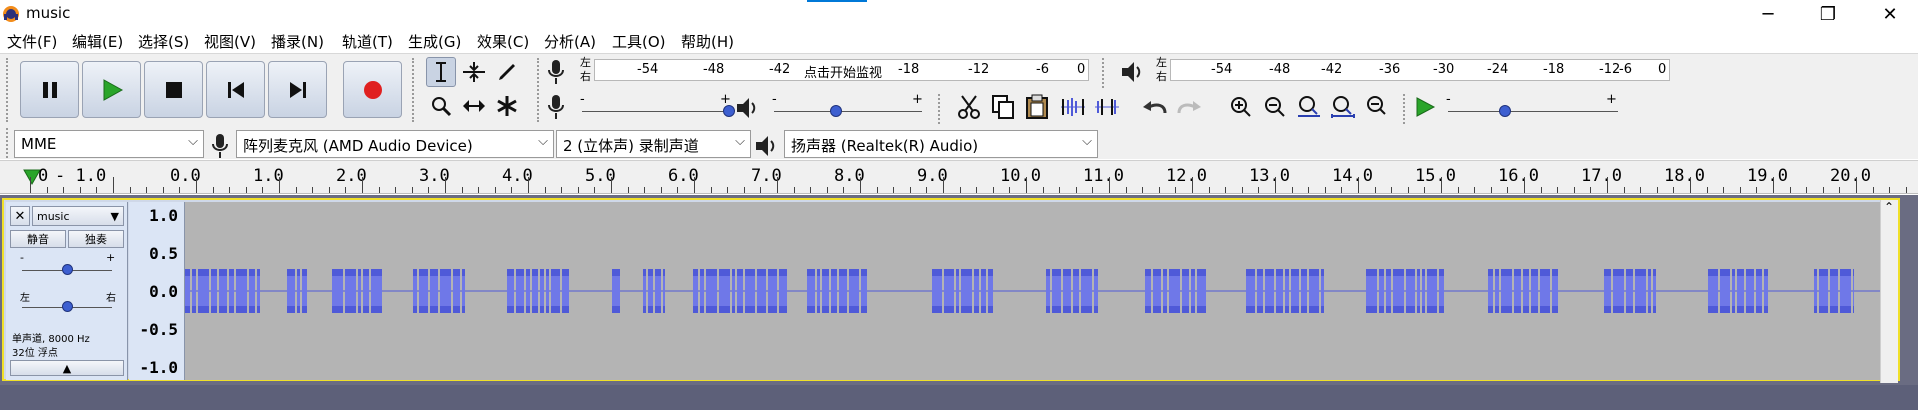  I want to click on pause-button, so click(49, 89).